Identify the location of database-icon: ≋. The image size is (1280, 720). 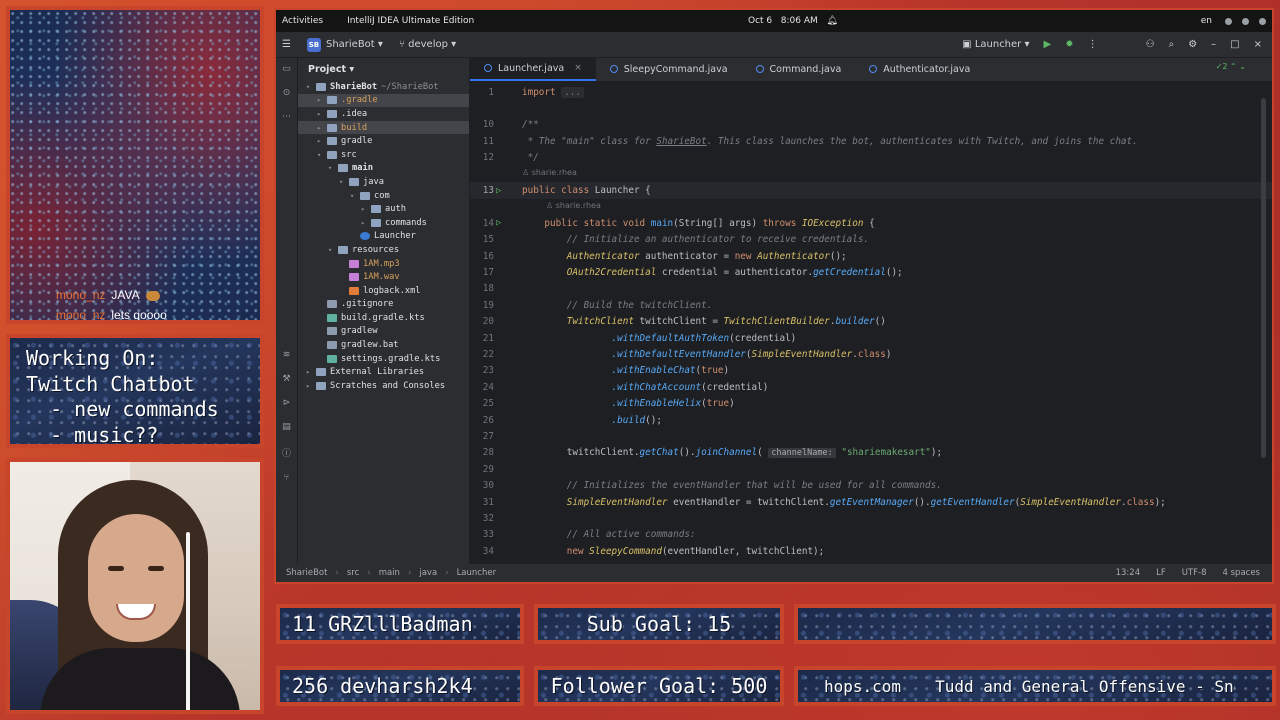
(287, 355).